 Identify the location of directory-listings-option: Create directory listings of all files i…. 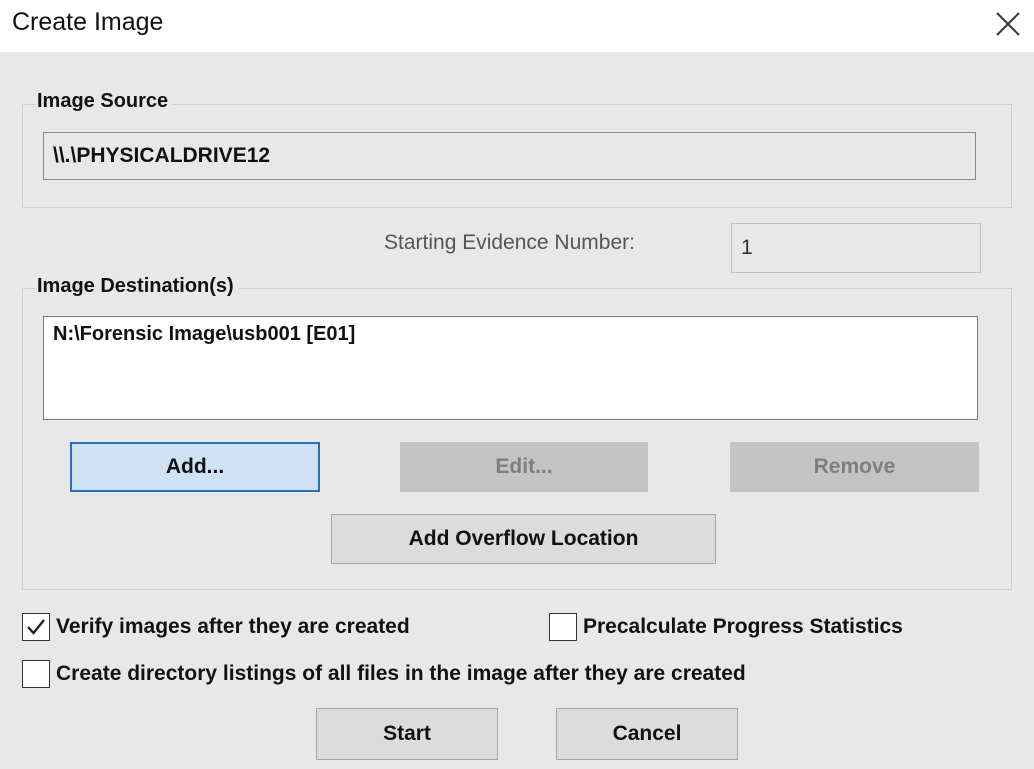
(384, 674).